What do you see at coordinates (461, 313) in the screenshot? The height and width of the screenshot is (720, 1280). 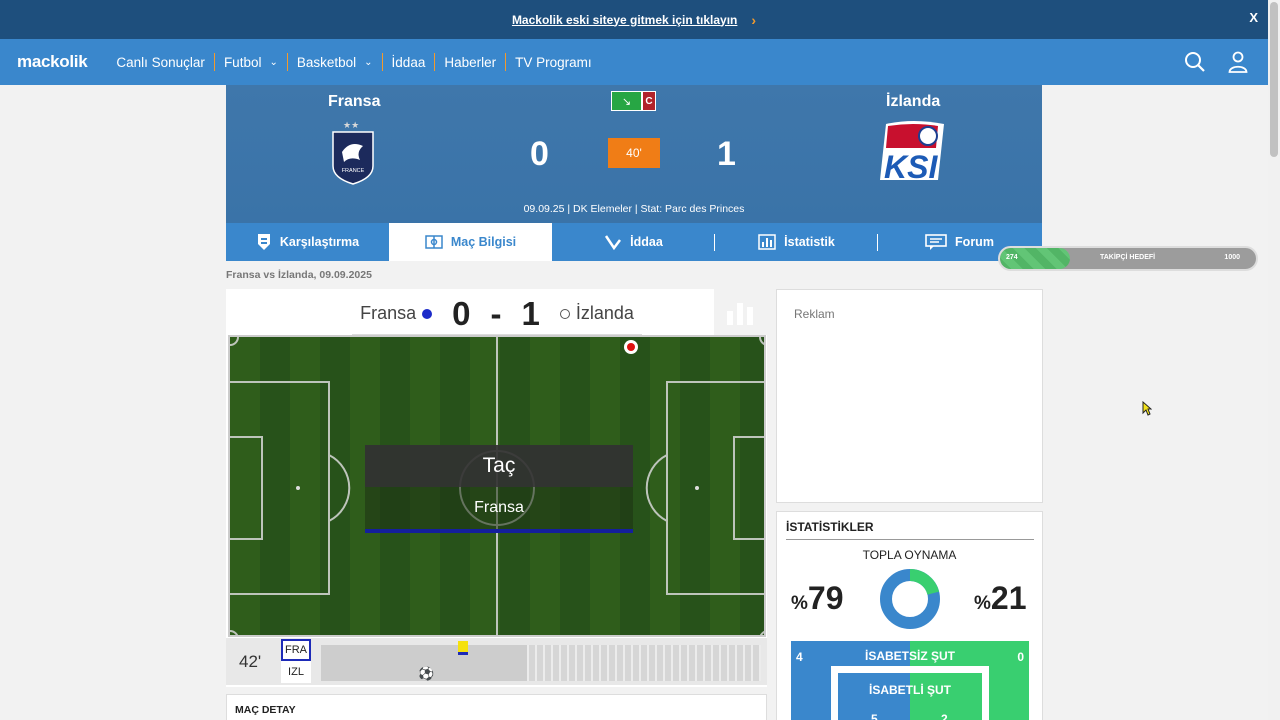 I see `live-home-score: 0` at bounding box center [461, 313].